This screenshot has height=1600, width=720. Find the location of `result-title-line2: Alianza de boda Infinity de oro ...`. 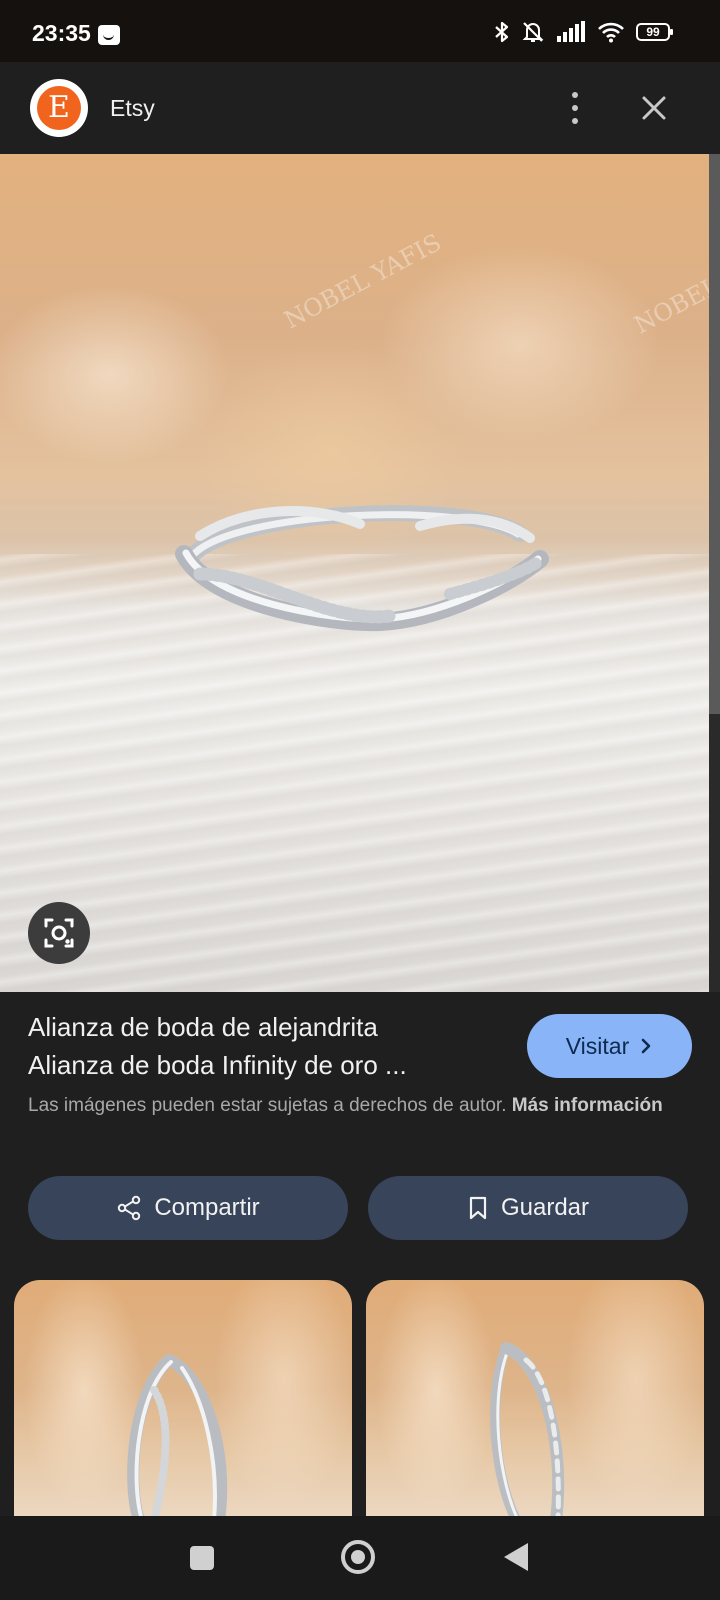

result-title-line2: Alianza de boda Infinity de oro ... is located at coordinates (217, 1065).